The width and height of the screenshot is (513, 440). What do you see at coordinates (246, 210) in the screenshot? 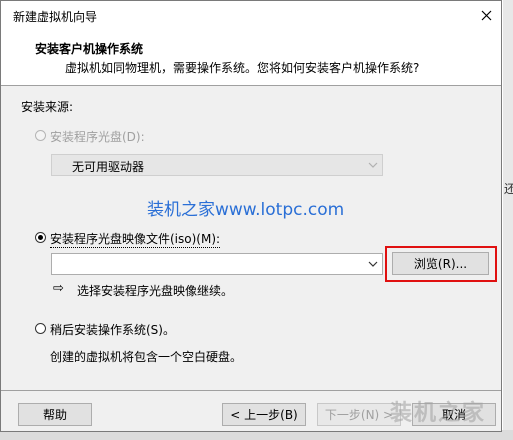
I see `site-watermark: 装机之家www.lotpc.com` at bounding box center [246, 210].